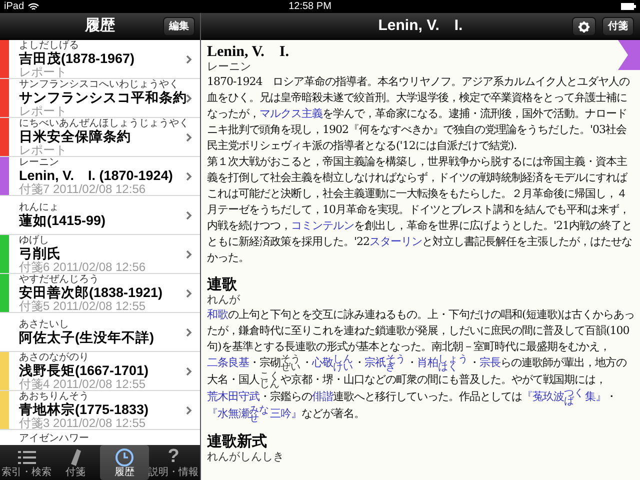 This screenshot has width=640, height=480. I want to click on list-icon, so click(26, 457).